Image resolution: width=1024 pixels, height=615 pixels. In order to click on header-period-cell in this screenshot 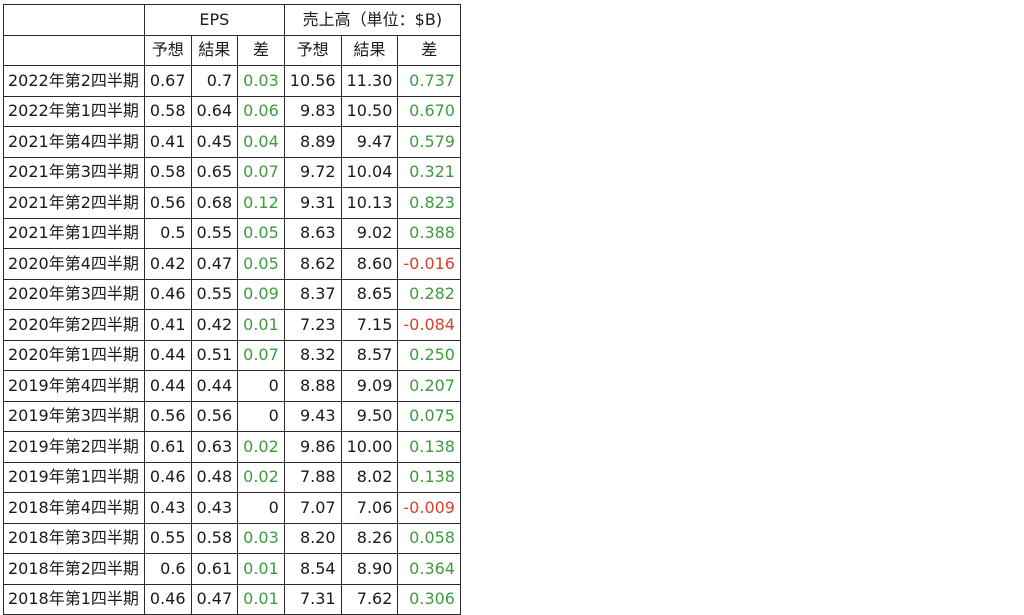, I will do `click(74, 50)`.